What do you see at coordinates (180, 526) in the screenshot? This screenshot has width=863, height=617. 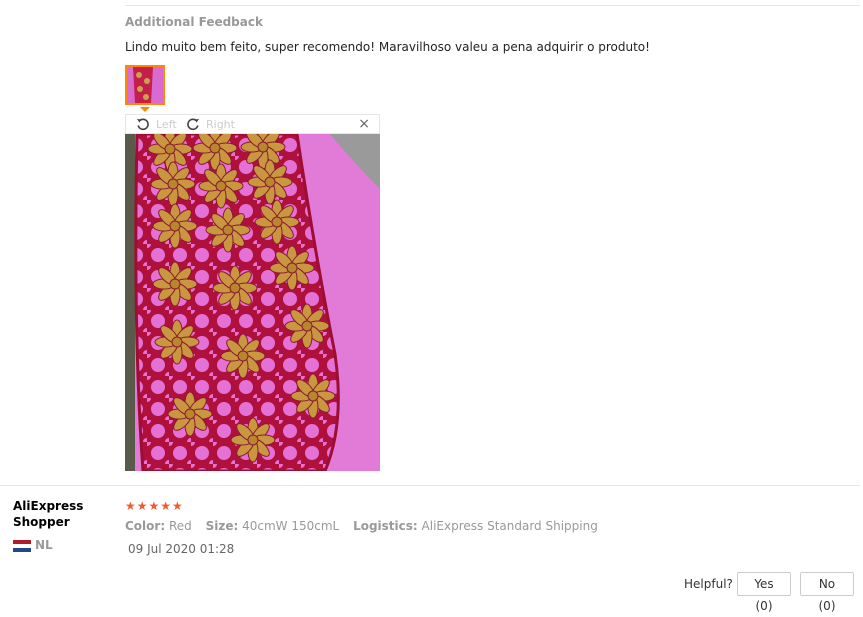 I see `color-value: Red` at bounding box center [180, 526].